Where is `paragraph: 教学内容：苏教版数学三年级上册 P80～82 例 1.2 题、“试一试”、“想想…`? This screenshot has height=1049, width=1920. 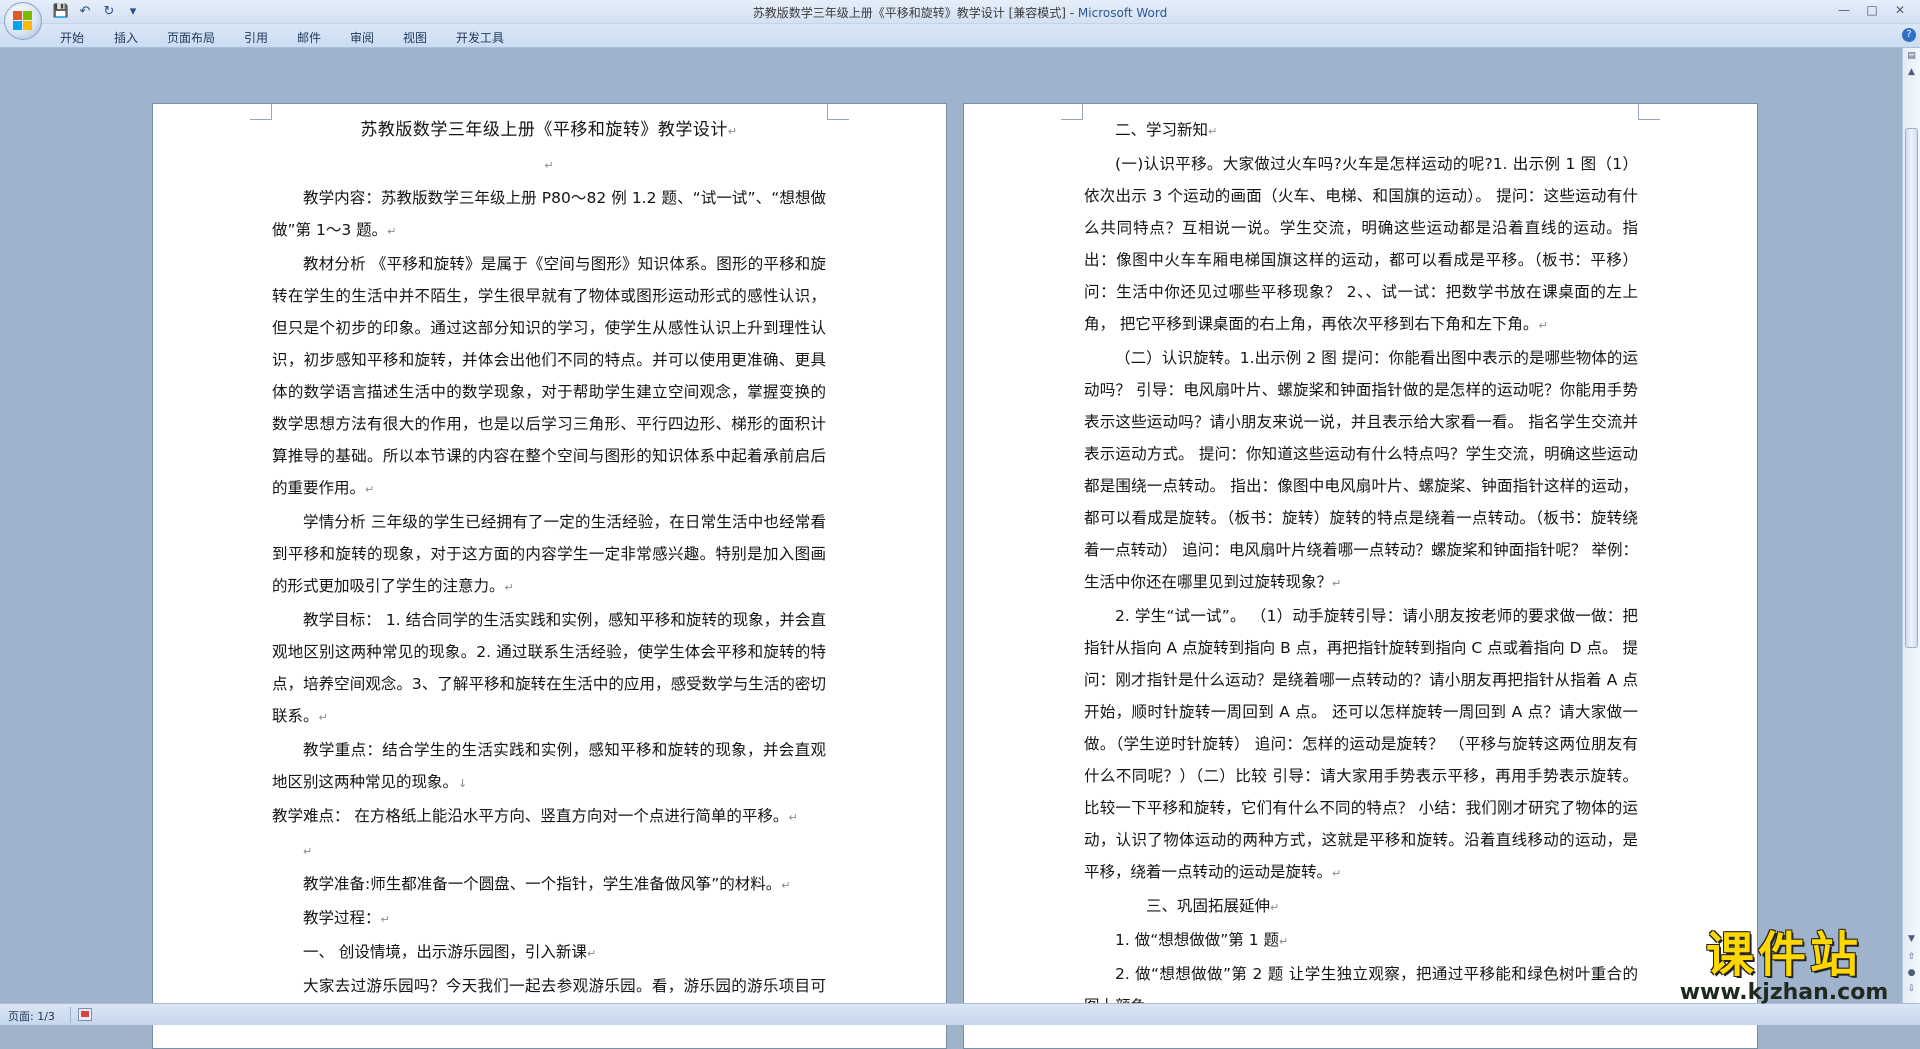 paragraph: 教学内容：苏教版数学三年级上册 P80～82 例 1.2 题、“试一试”、“想想… is located at coordinates (549, 214).